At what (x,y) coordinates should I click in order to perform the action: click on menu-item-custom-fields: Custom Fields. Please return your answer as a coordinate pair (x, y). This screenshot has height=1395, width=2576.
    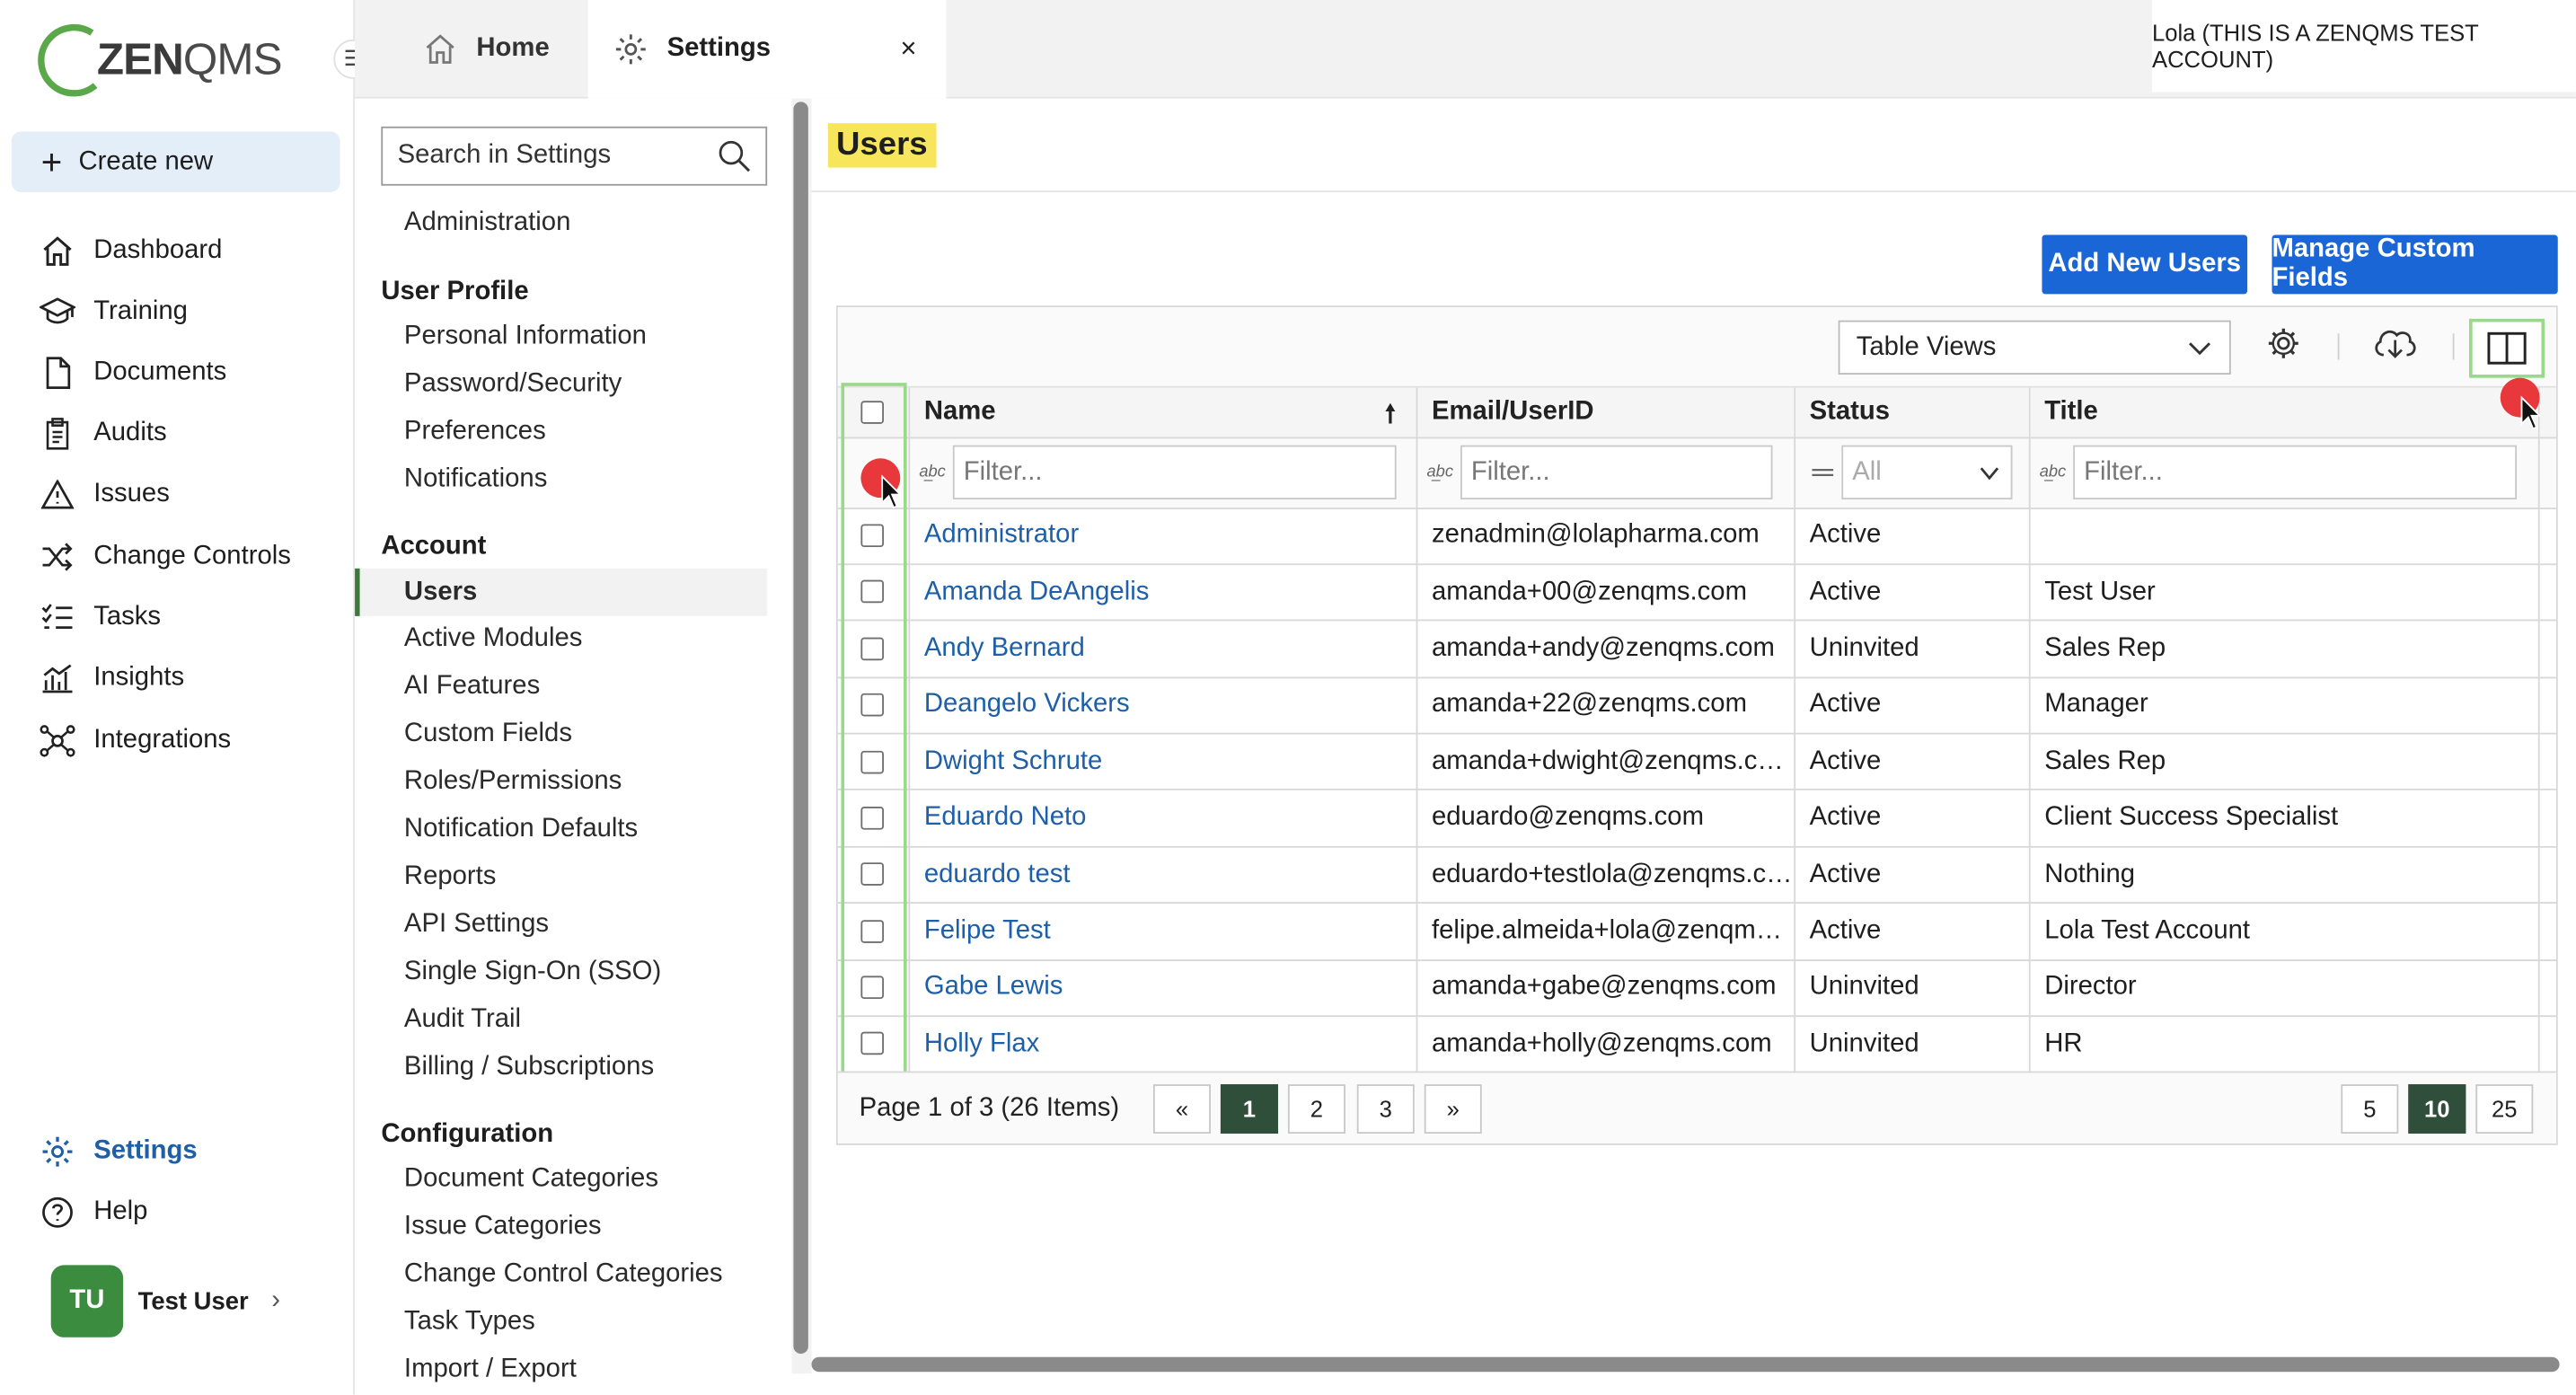
    Looking at the image, I should click on (561, 733).